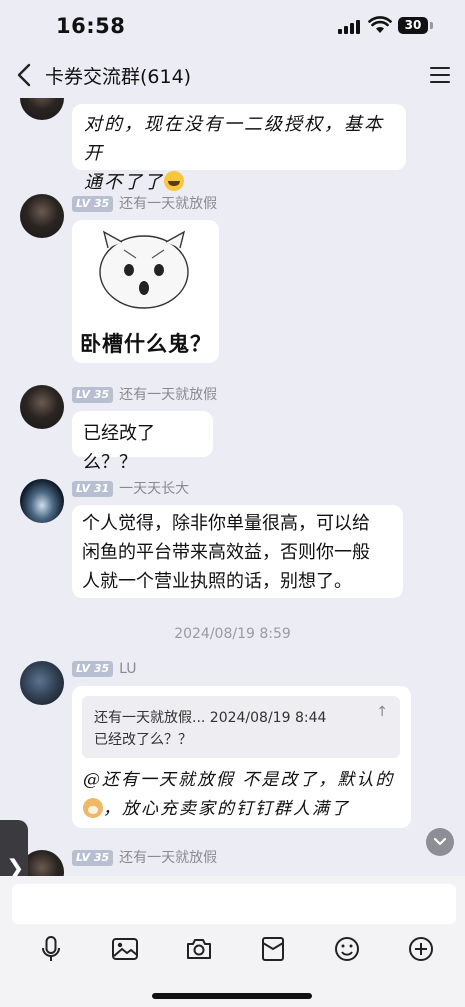 The width and height of the screenshot is (465, 1007). Describe the element at coordinates (118, 77) in the screenshot. I see `group-title: 卡券交流群(614)` at that location.